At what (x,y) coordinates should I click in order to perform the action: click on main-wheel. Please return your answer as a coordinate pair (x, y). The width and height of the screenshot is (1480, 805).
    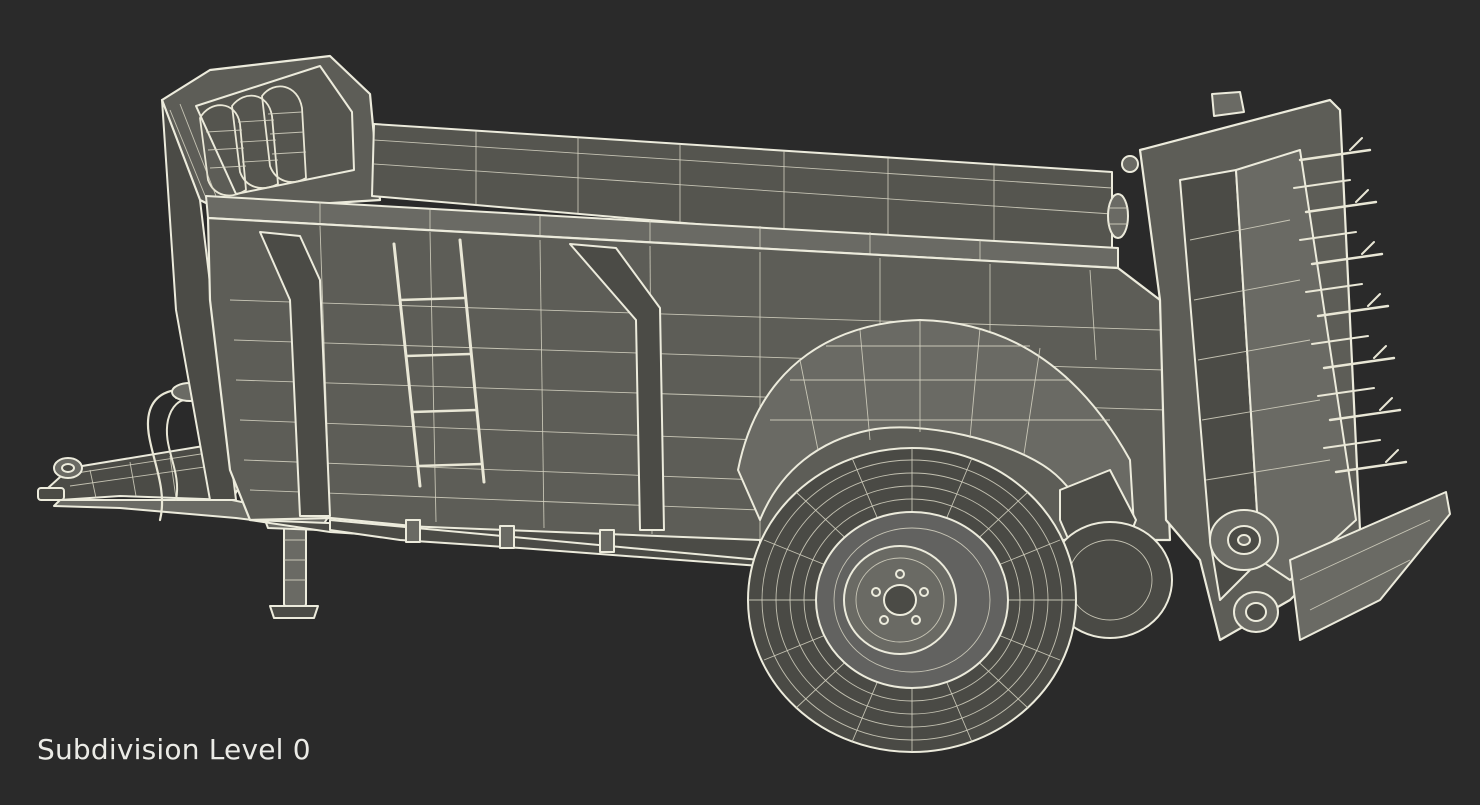
    Looking at the image, I should click on (912, 600).